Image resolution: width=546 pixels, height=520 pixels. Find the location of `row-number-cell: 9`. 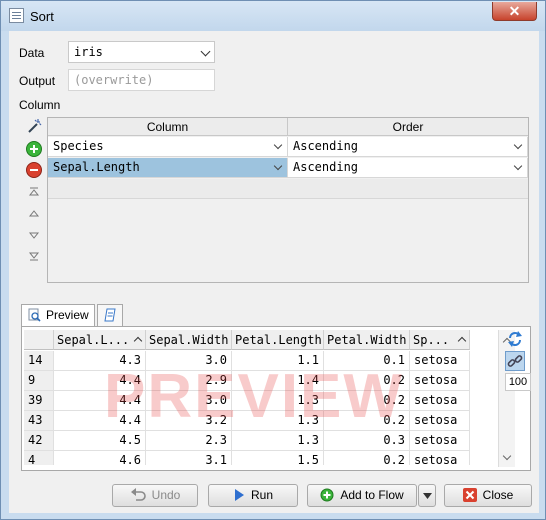

row-number-cell: 9 is located at coordinates (39, 381).